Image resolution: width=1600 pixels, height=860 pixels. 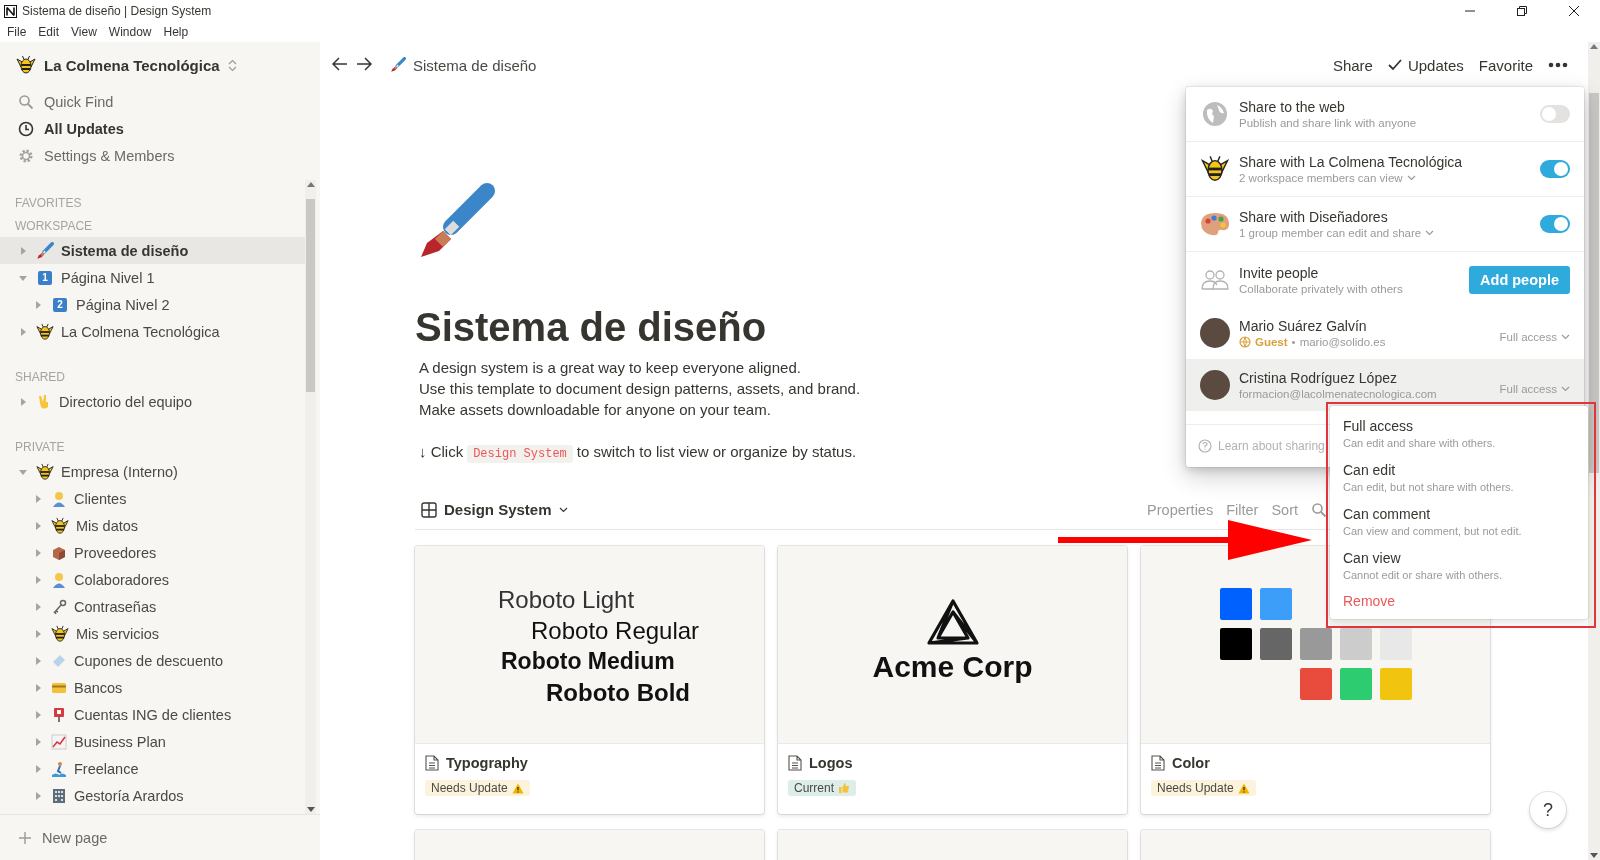 I want to click on share-option-title: Share to the web, so click(x=1292, y=107).